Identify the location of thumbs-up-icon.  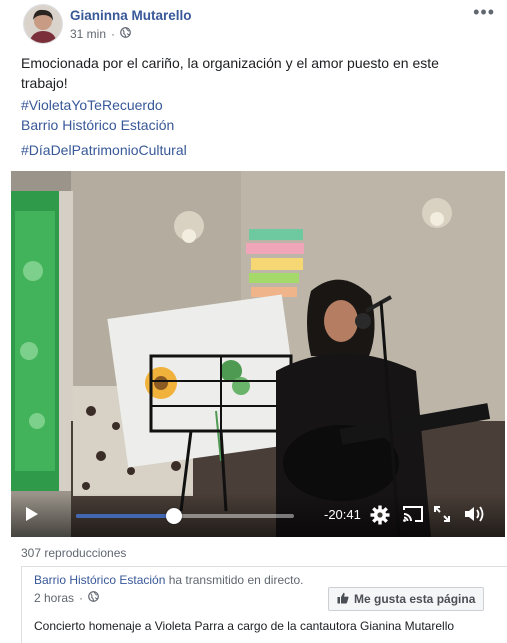
(343, 599).